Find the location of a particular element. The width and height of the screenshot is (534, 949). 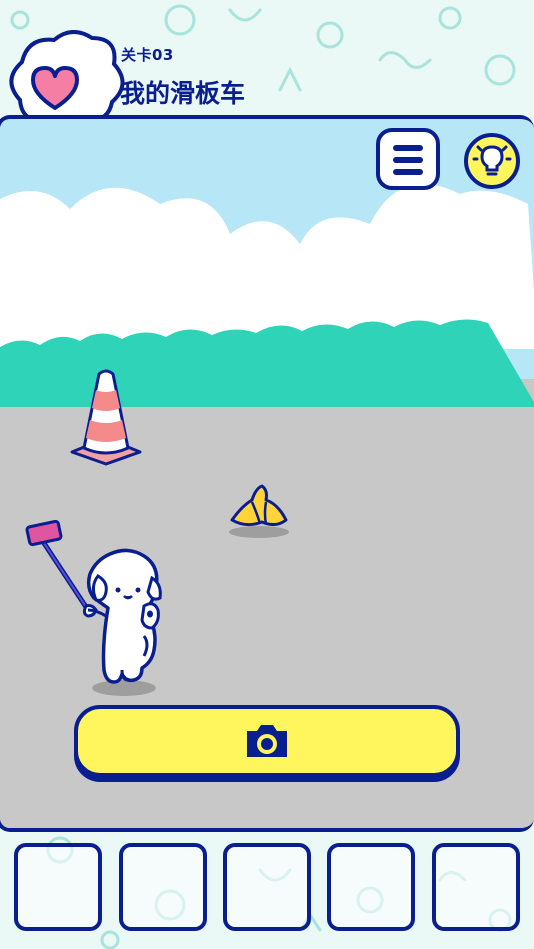

camera-icon is located at coordinates (267, 741).